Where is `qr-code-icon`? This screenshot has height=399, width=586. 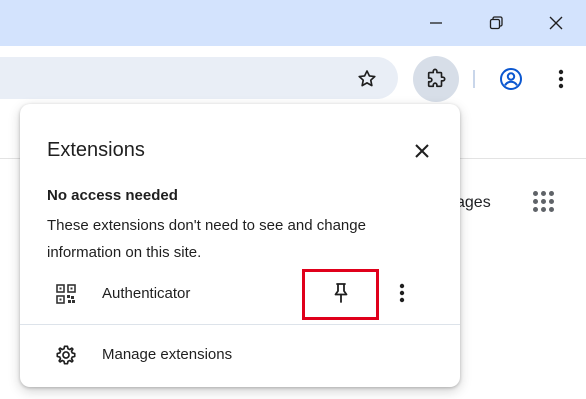 qr-code-icon is located at coordinates (66, 294).